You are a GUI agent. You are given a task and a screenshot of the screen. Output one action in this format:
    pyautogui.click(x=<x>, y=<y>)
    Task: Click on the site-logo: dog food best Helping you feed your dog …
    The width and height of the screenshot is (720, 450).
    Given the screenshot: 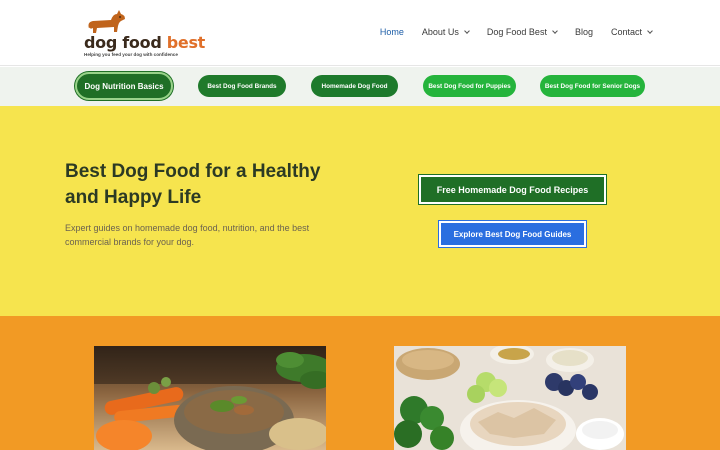 What is the action you would take?
    pyautogui.click(x=144, y=34)
    